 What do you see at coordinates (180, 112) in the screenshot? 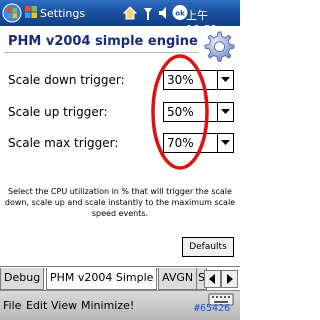
I see `scale-up-value: 50%` at bounding box center [180, 112].